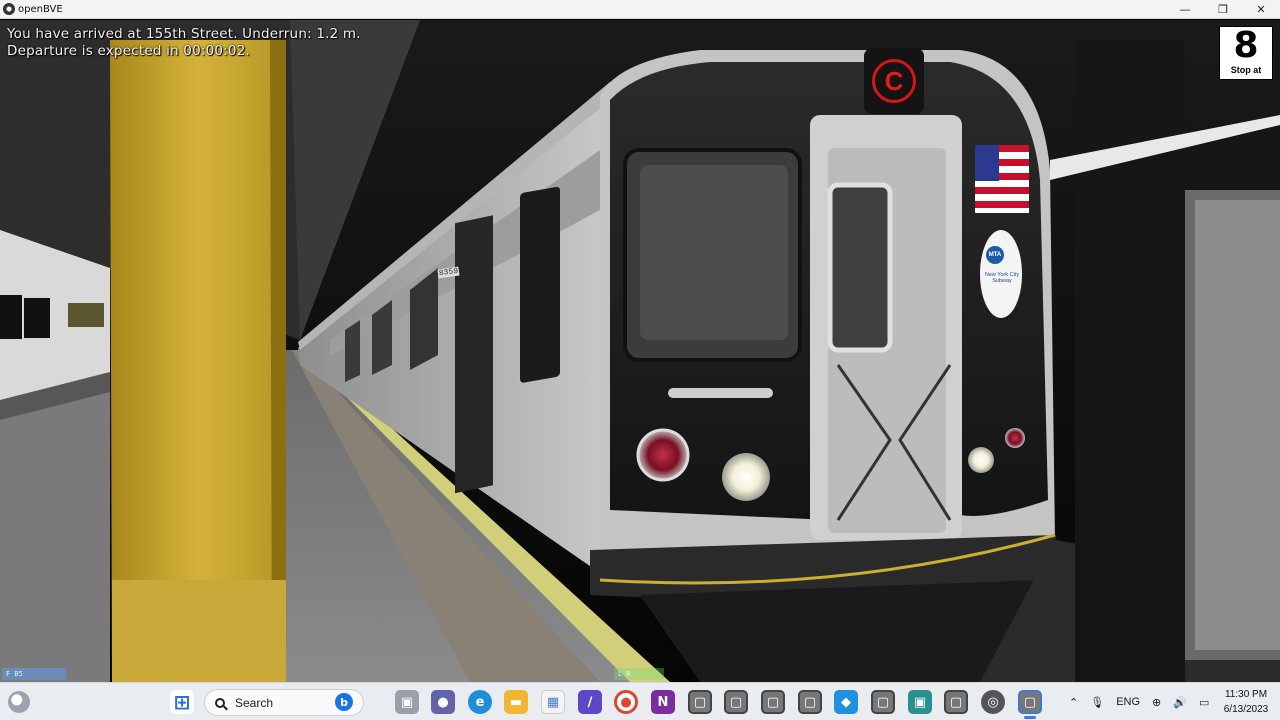 This screenshot has width=1280, height=720. Describe the element at coordinates (284, 702) in the screenshot. I see `search-box: Search b` at that location.